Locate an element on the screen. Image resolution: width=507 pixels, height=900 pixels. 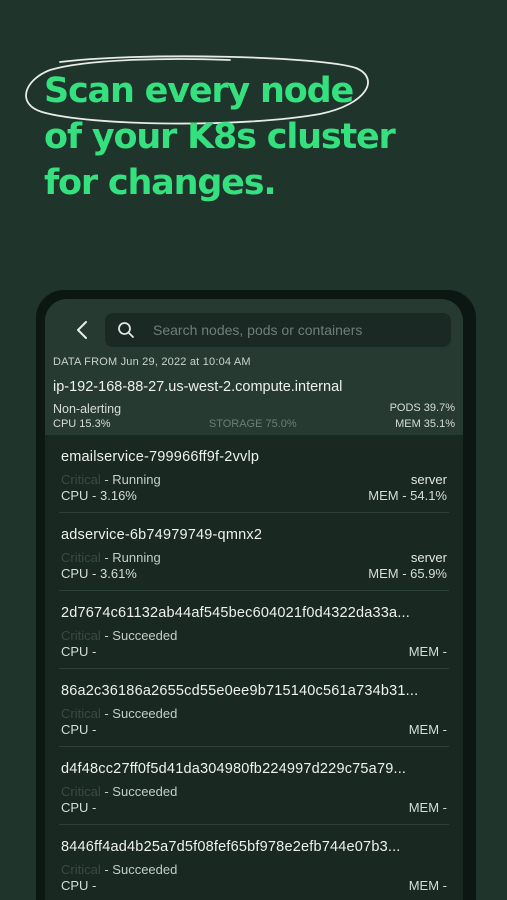
headline-line-1: Scan every node is located at coordinates (199, 91).